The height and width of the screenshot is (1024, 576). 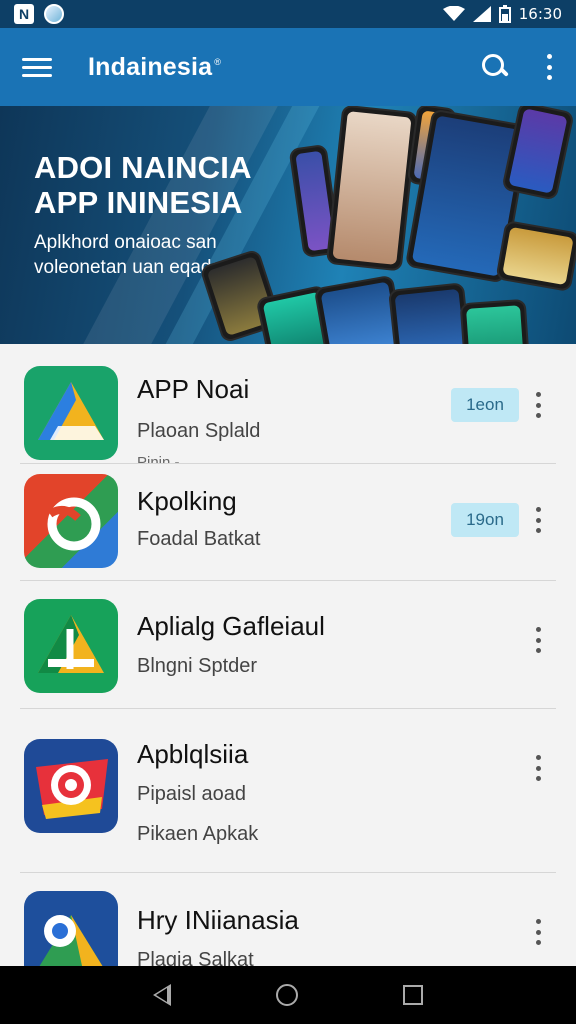 I want to click on app-subtitle: Plaoan Splald, so click(x=199, y=431).